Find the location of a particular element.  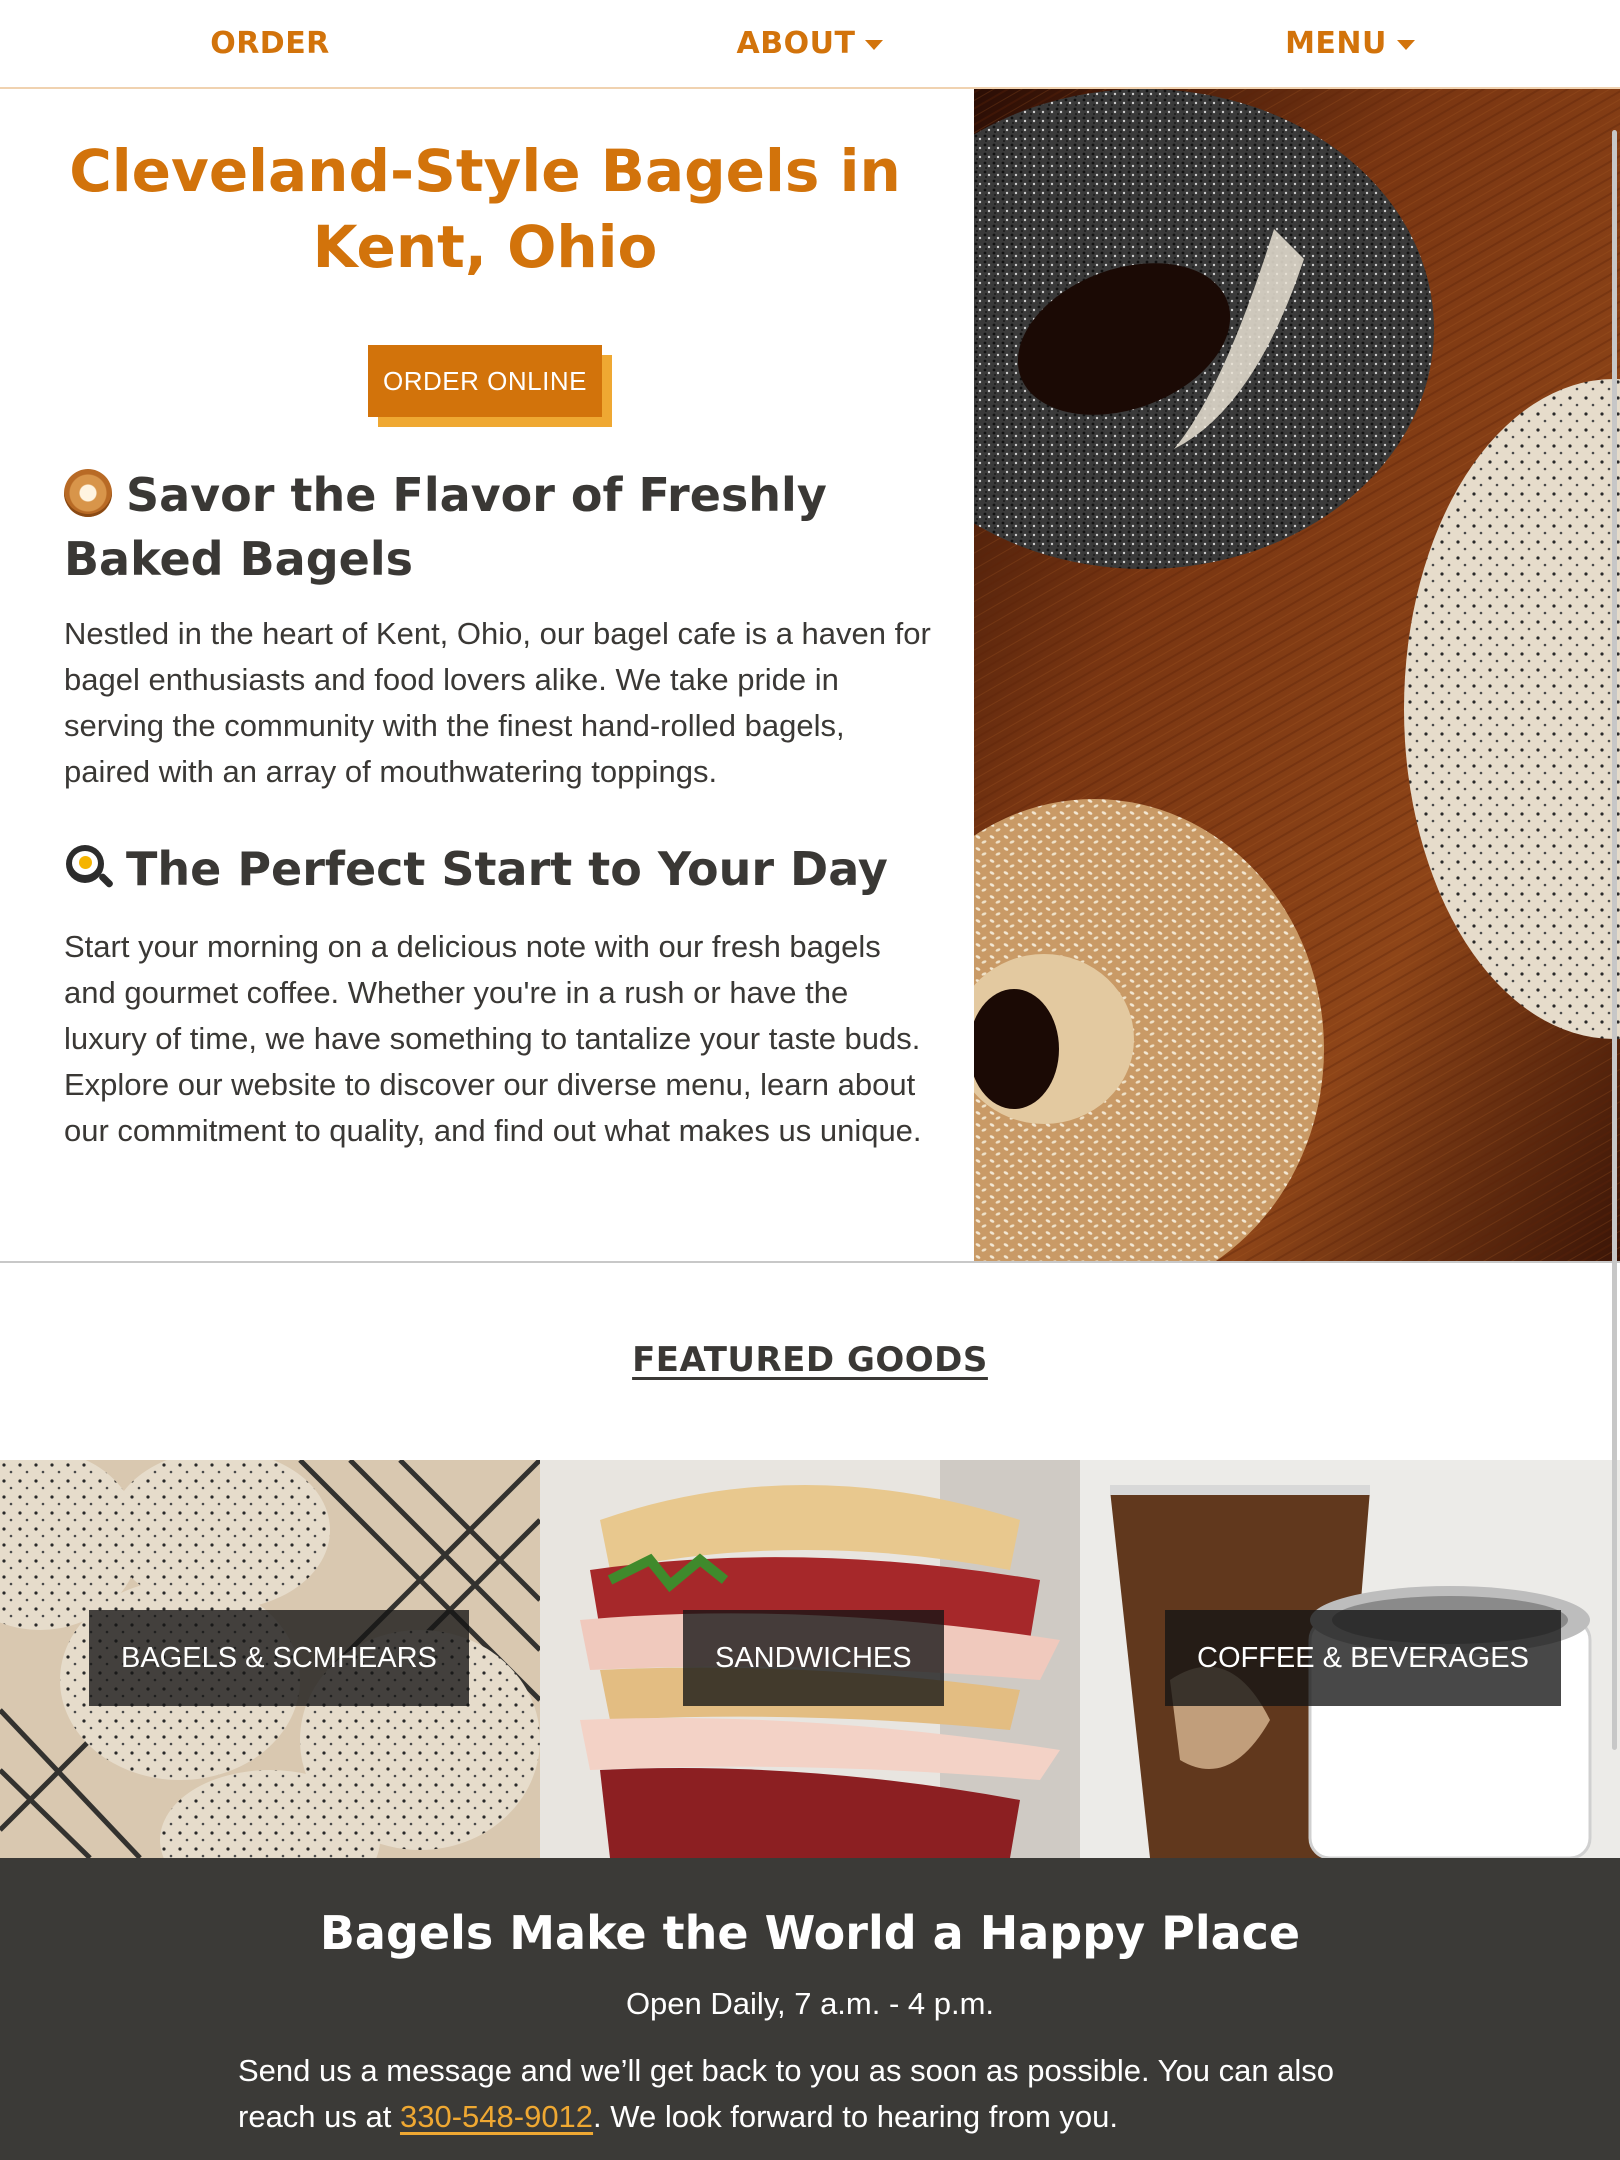

bagel-icon is located at coordinates (88, 493).